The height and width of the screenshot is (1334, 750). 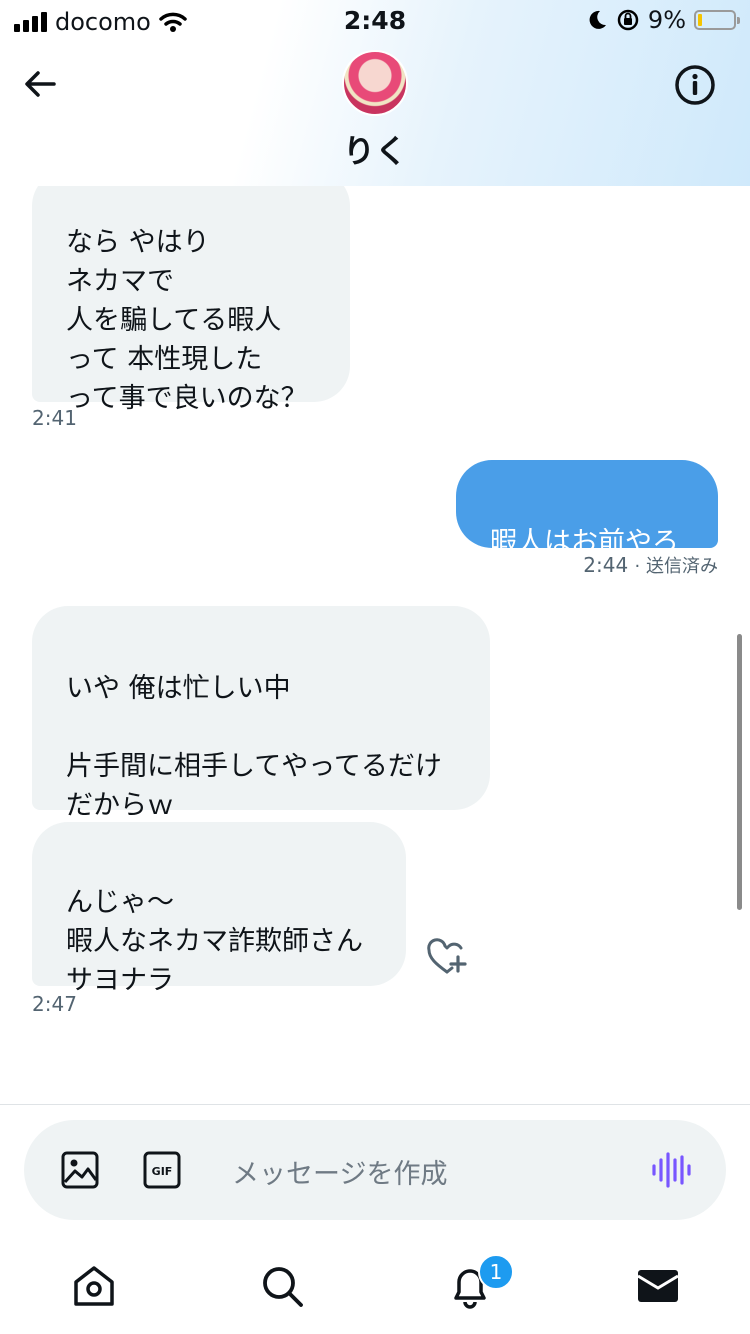 I want to click on bottom-tab-bar, so click(x=375, y=1287).